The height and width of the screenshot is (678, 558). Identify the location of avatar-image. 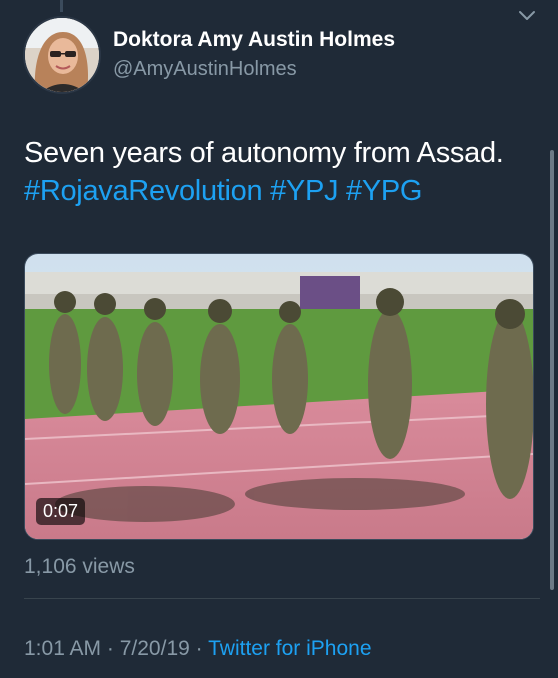
(62, 55).